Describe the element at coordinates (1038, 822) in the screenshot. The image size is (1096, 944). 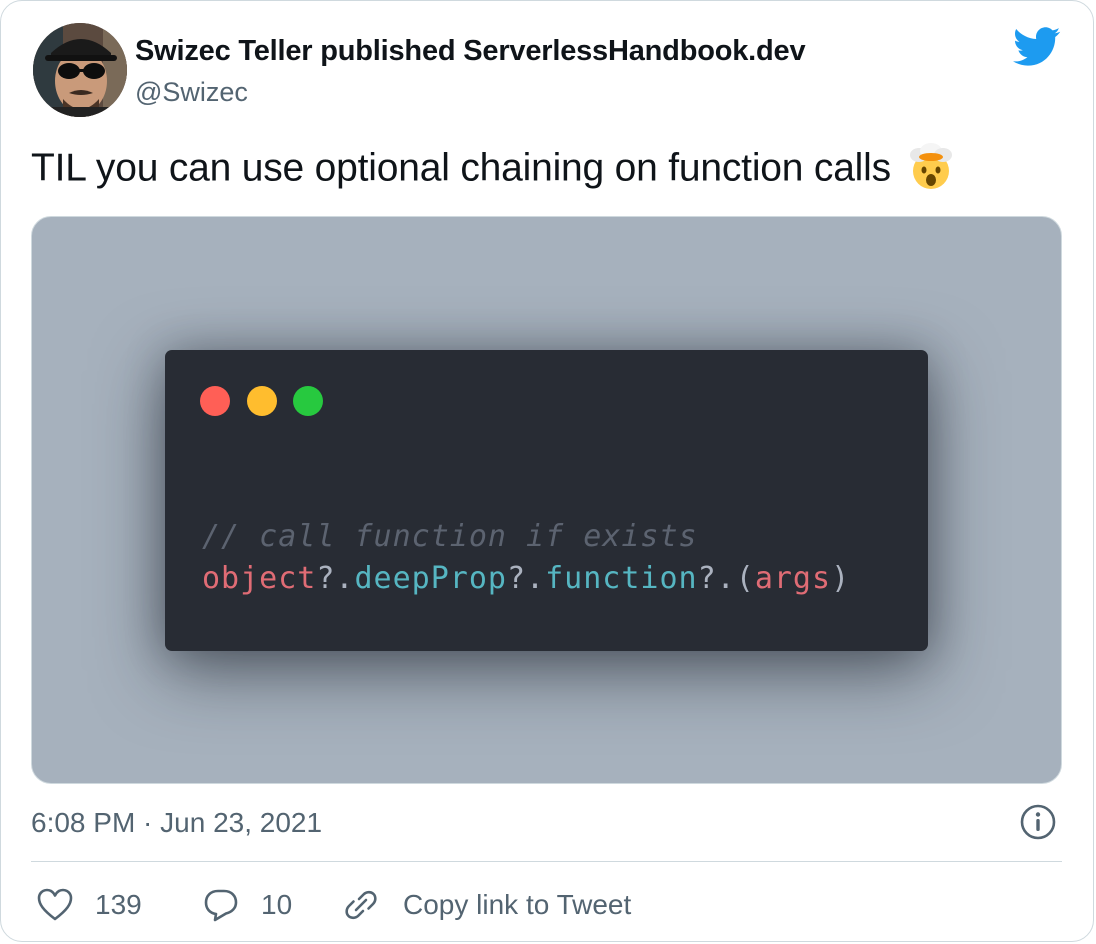
I see `info-icon` at that location.